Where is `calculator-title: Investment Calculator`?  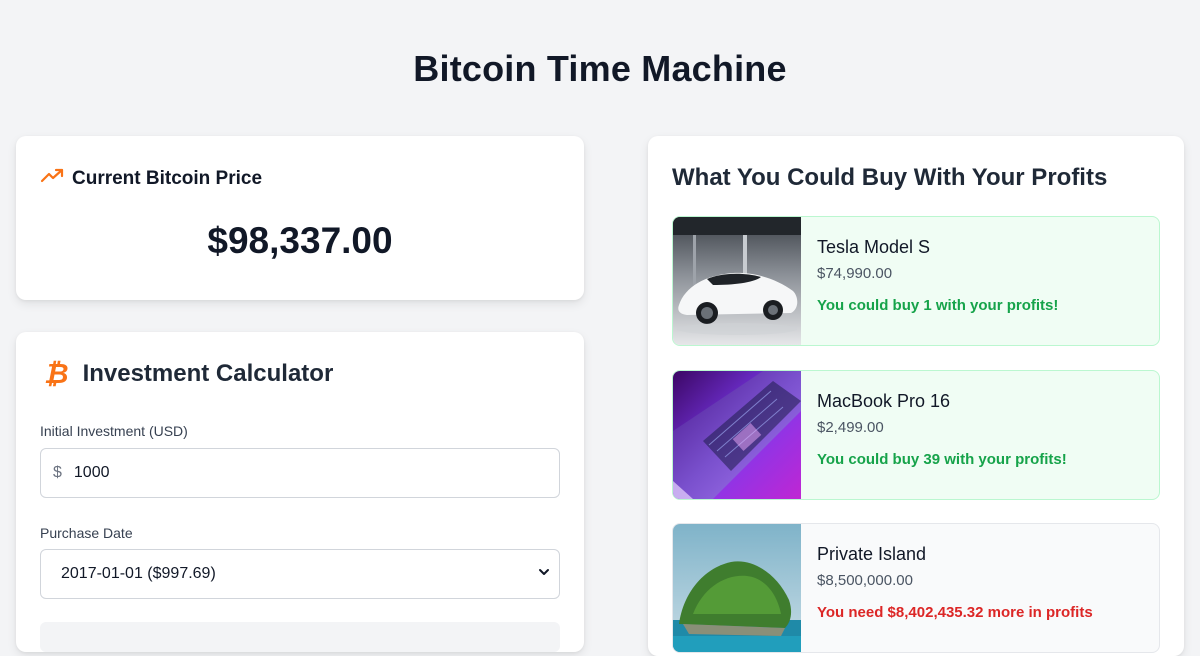
calculator-title: Investment Calculator is located at coordinates (208, 373).